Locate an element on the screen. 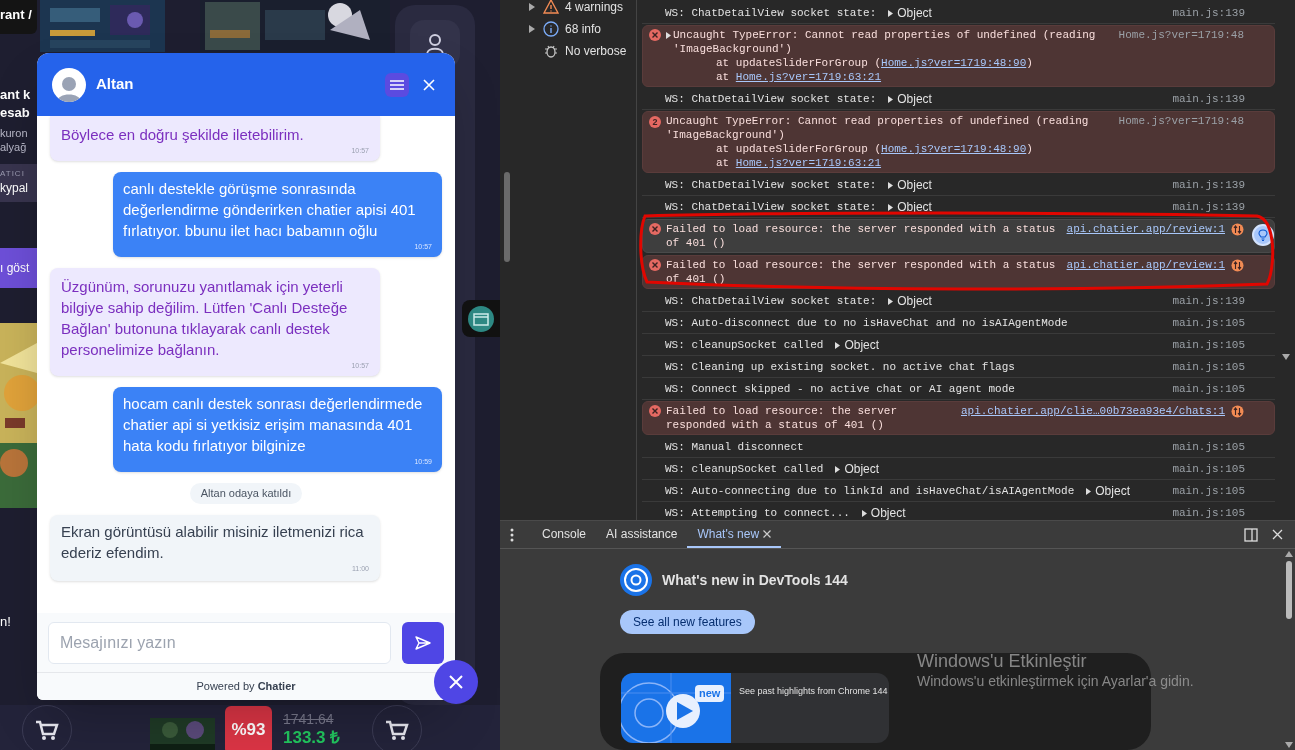 This screenshot has width=1295, height=750. drawer-tab: Console is located at coordinates (564, 534).